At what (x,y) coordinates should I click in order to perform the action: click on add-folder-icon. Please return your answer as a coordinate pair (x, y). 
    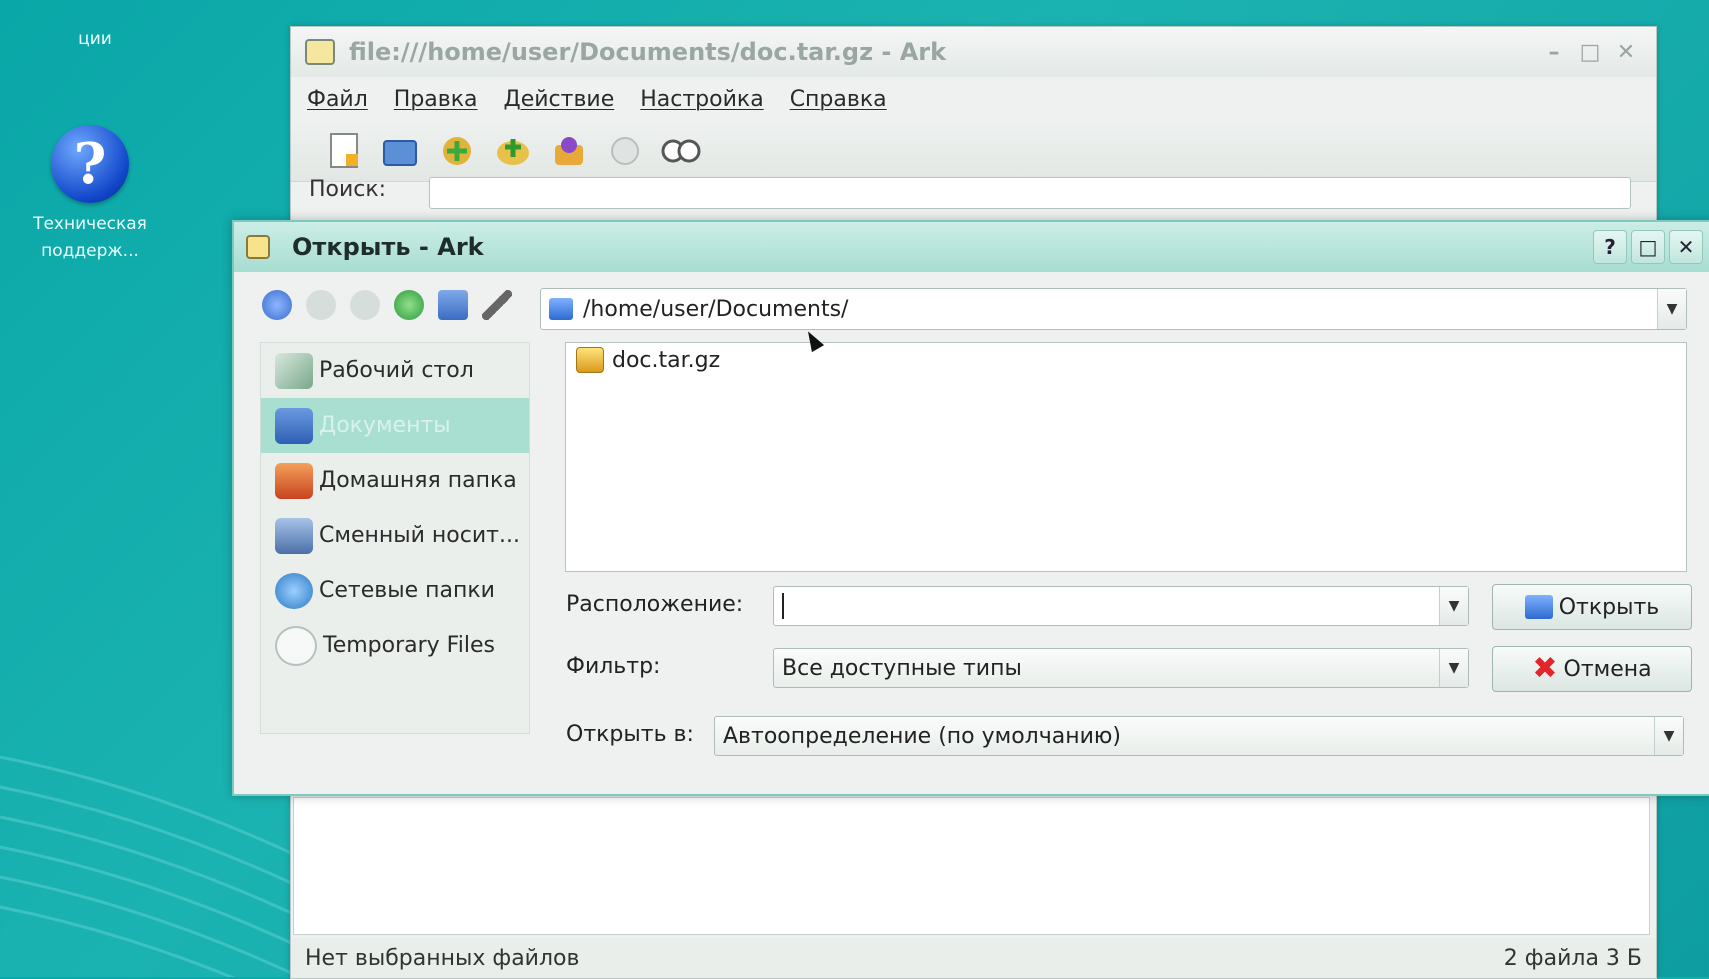
    Looking at the image, I should click on (513, 151).